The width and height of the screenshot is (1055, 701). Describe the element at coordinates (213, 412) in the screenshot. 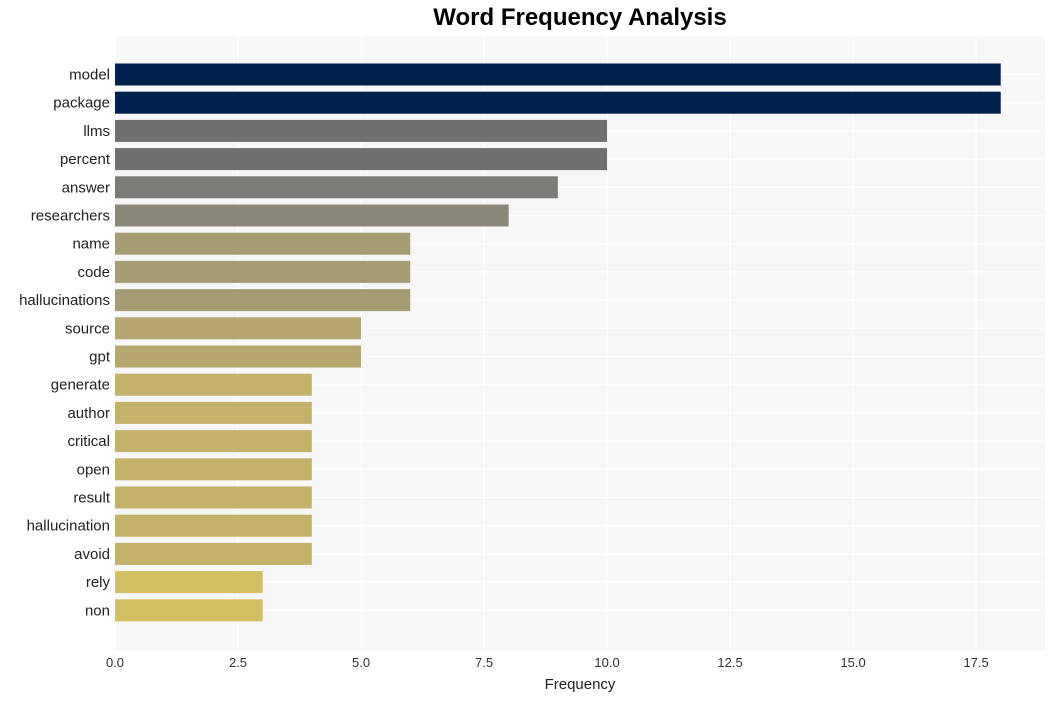

I see `bar-author` at that location.